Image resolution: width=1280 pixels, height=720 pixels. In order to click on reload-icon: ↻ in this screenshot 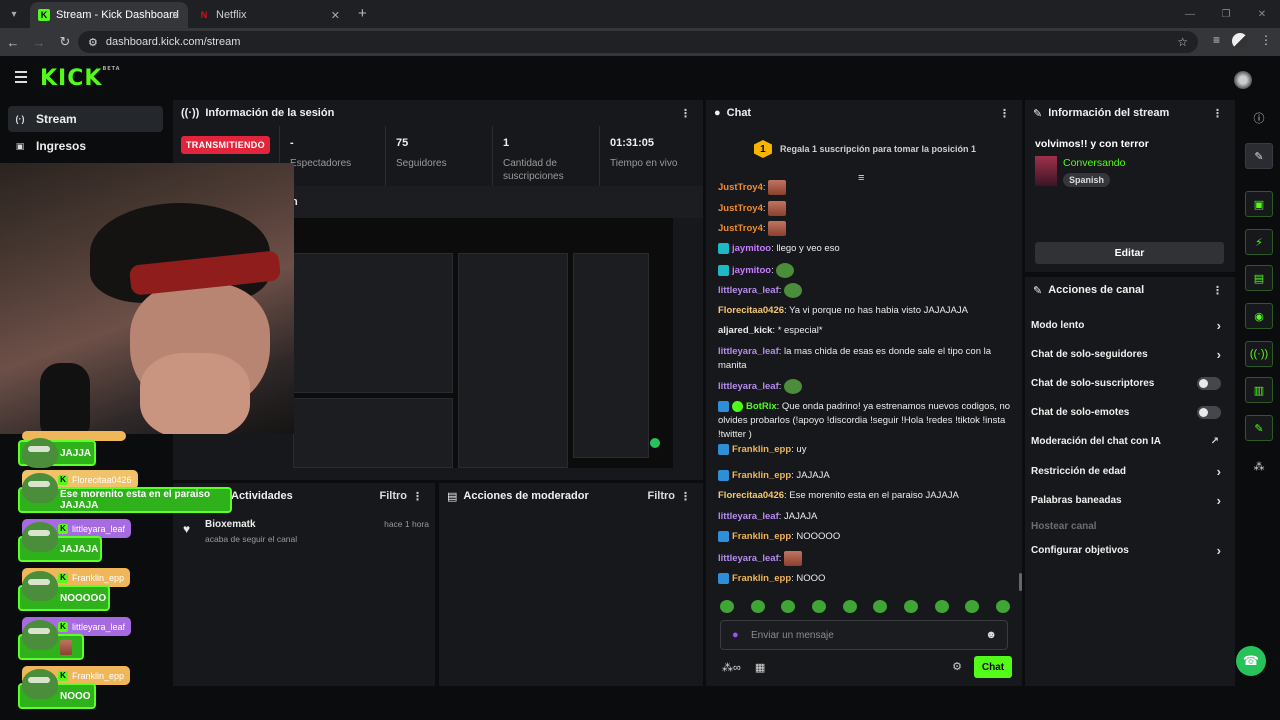, I will do `click(65, 42)`.